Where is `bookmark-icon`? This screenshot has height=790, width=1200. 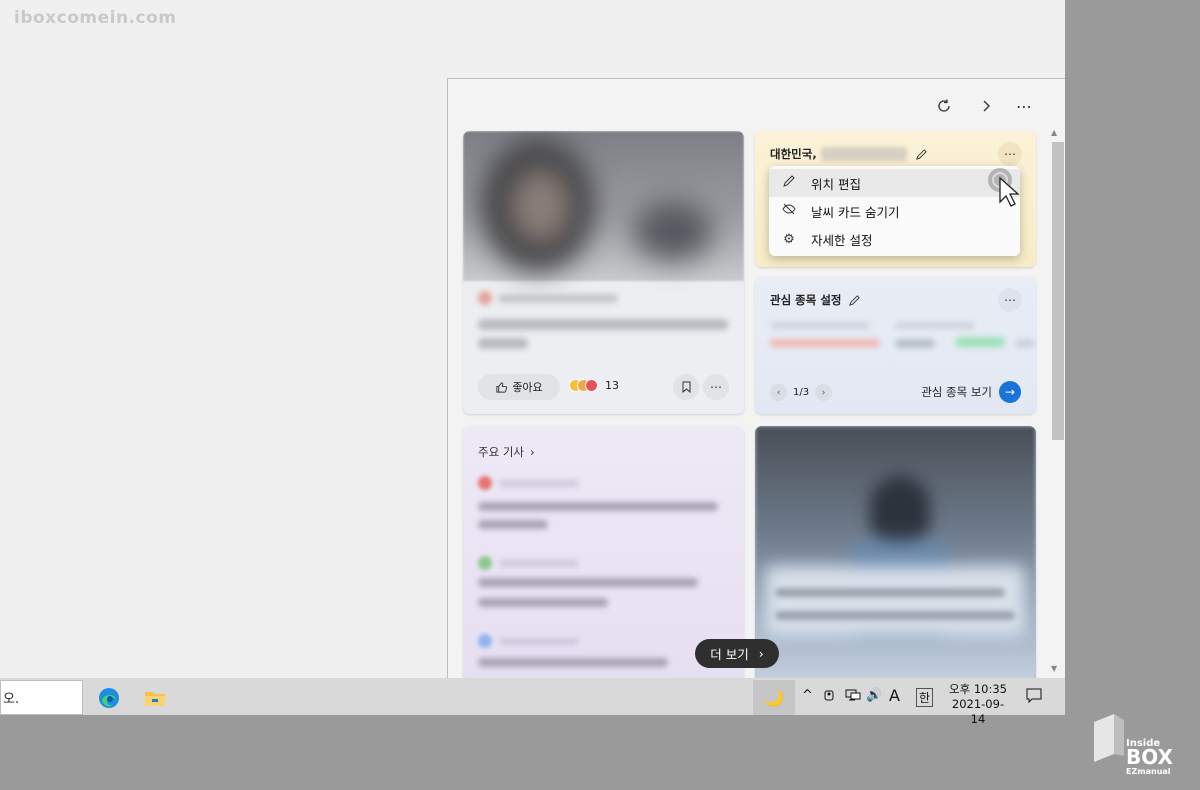 bookmark-icon is located at coordinates (686, 387).